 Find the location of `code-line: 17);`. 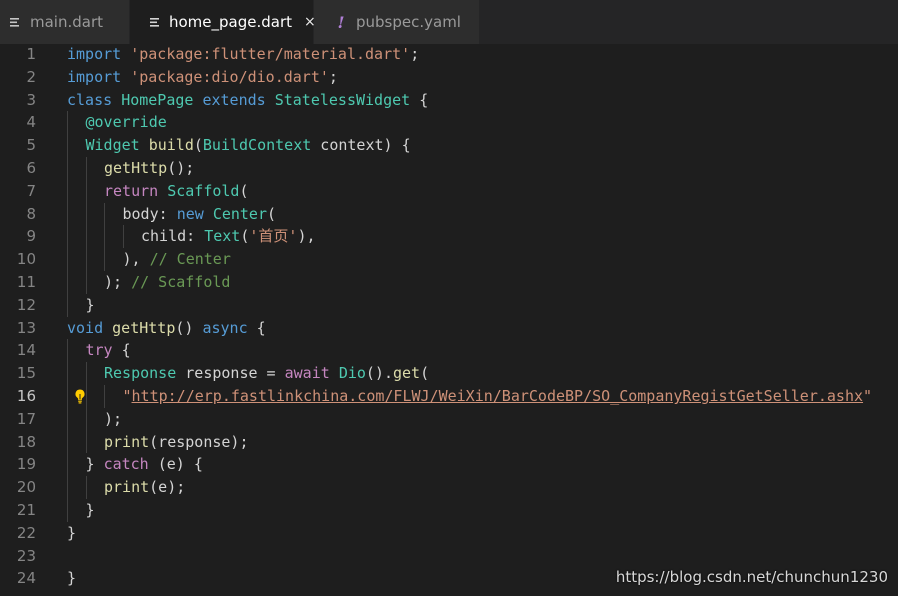

code-line: 17); is located at coordinates (449, 419).